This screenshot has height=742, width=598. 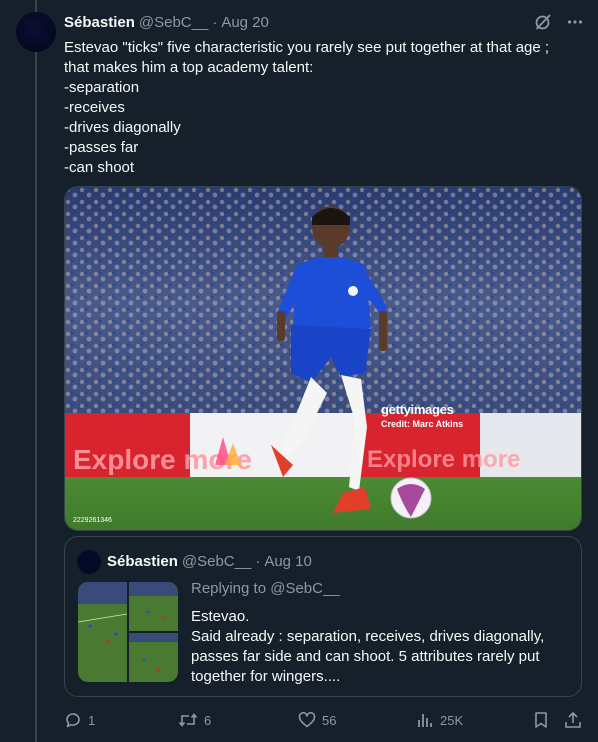 What do you see at coordinates (101, 147) in the screenshot?
I see `tweet-text-line: -passes far` at bounding box center [101, 147].